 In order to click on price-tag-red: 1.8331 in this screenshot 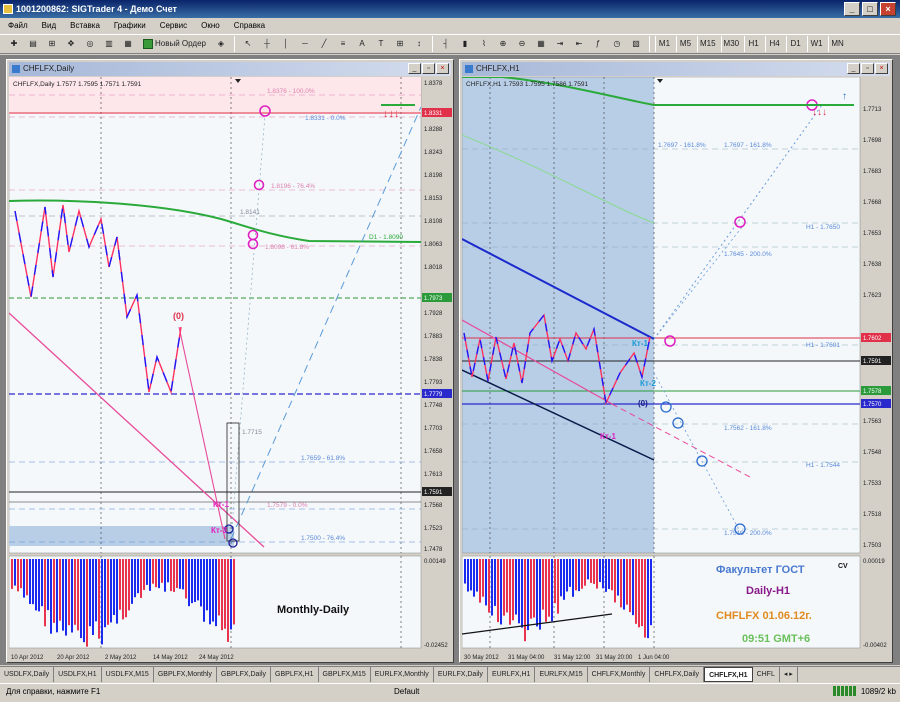, I will do `click(433, 114)`.